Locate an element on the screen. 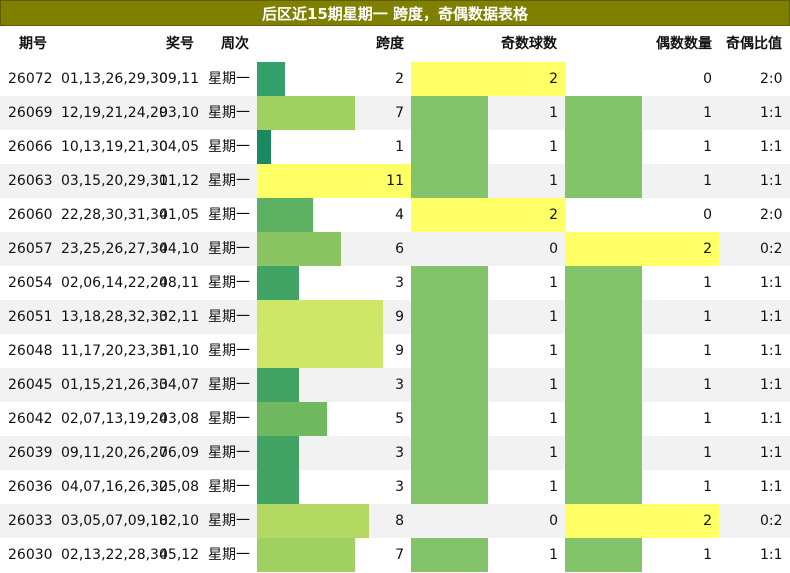  period-cell: 26036 is located at coordinates (30, 487).